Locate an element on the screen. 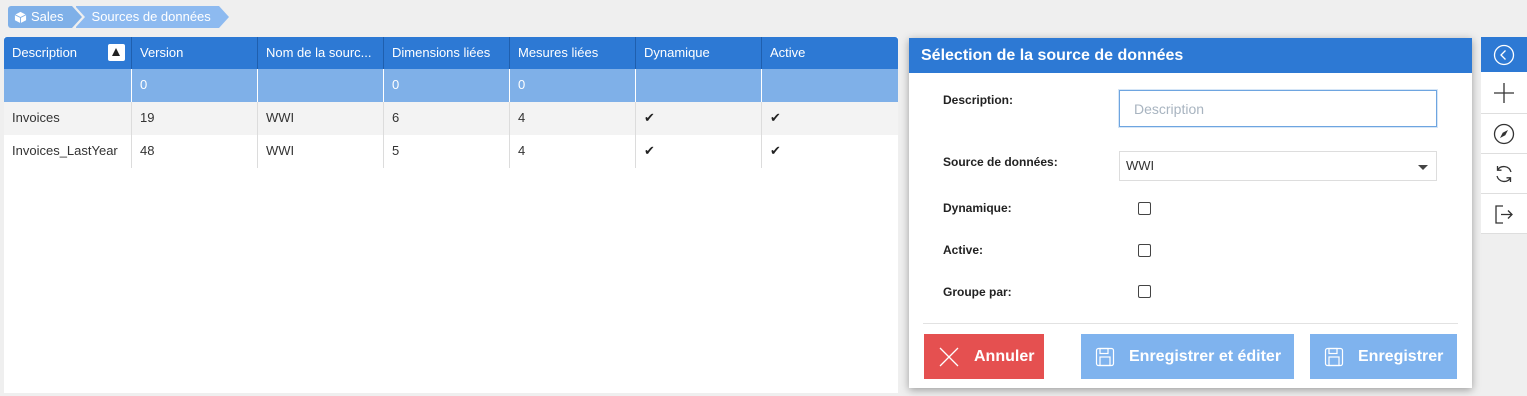 The height and width of the screenshot is (396, 1527). add-button is located at coordinates (1504, 93).